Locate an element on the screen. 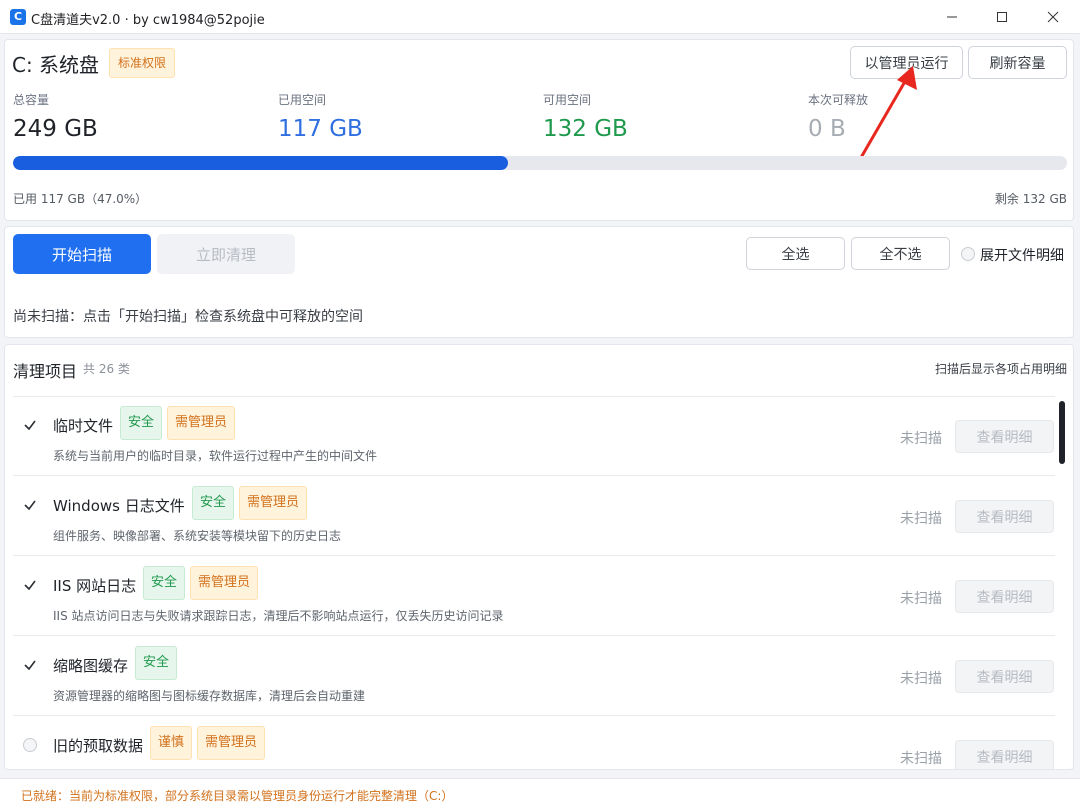  item-tags: 安全 is located at coordinates (156, 663).